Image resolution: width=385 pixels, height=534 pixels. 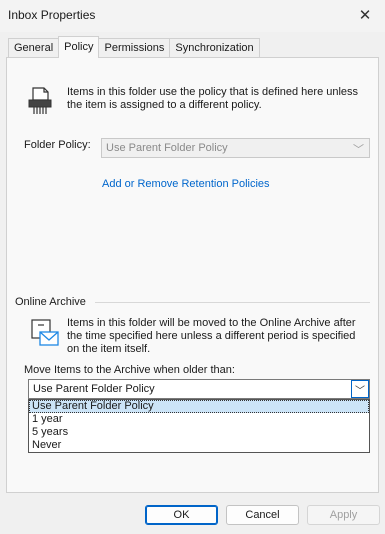 I want to click on apply-button: Apply, so click(x=343, y=515).